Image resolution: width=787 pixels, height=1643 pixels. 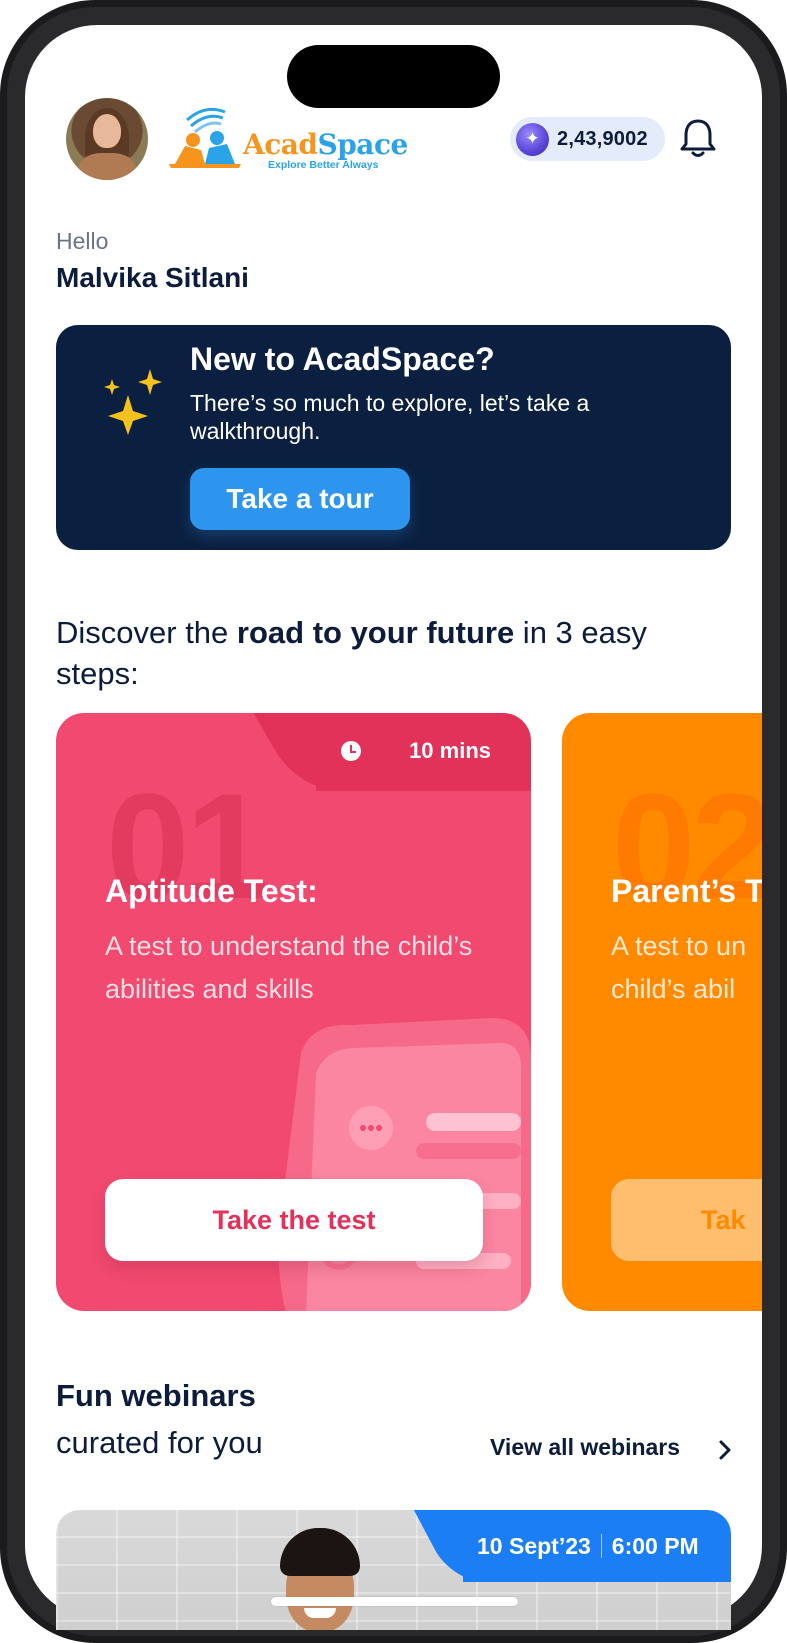 I want to click on webinar-time: 6:00 PM, so click(x=655, y=1546).